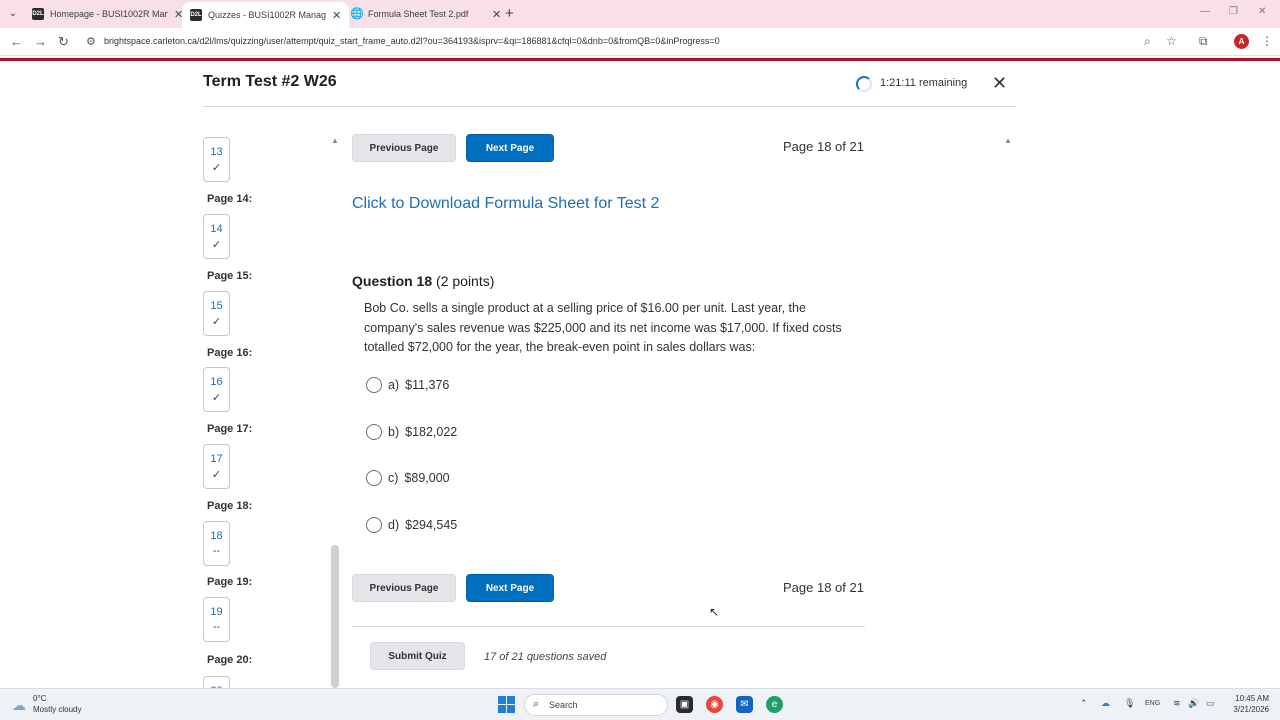 This screenshot has height=720, width=1280. What do you see at coordinates (57, 709) in the screenshot?
I see `weather-description: Mostly cloudy` at bounding box center [57, 709].